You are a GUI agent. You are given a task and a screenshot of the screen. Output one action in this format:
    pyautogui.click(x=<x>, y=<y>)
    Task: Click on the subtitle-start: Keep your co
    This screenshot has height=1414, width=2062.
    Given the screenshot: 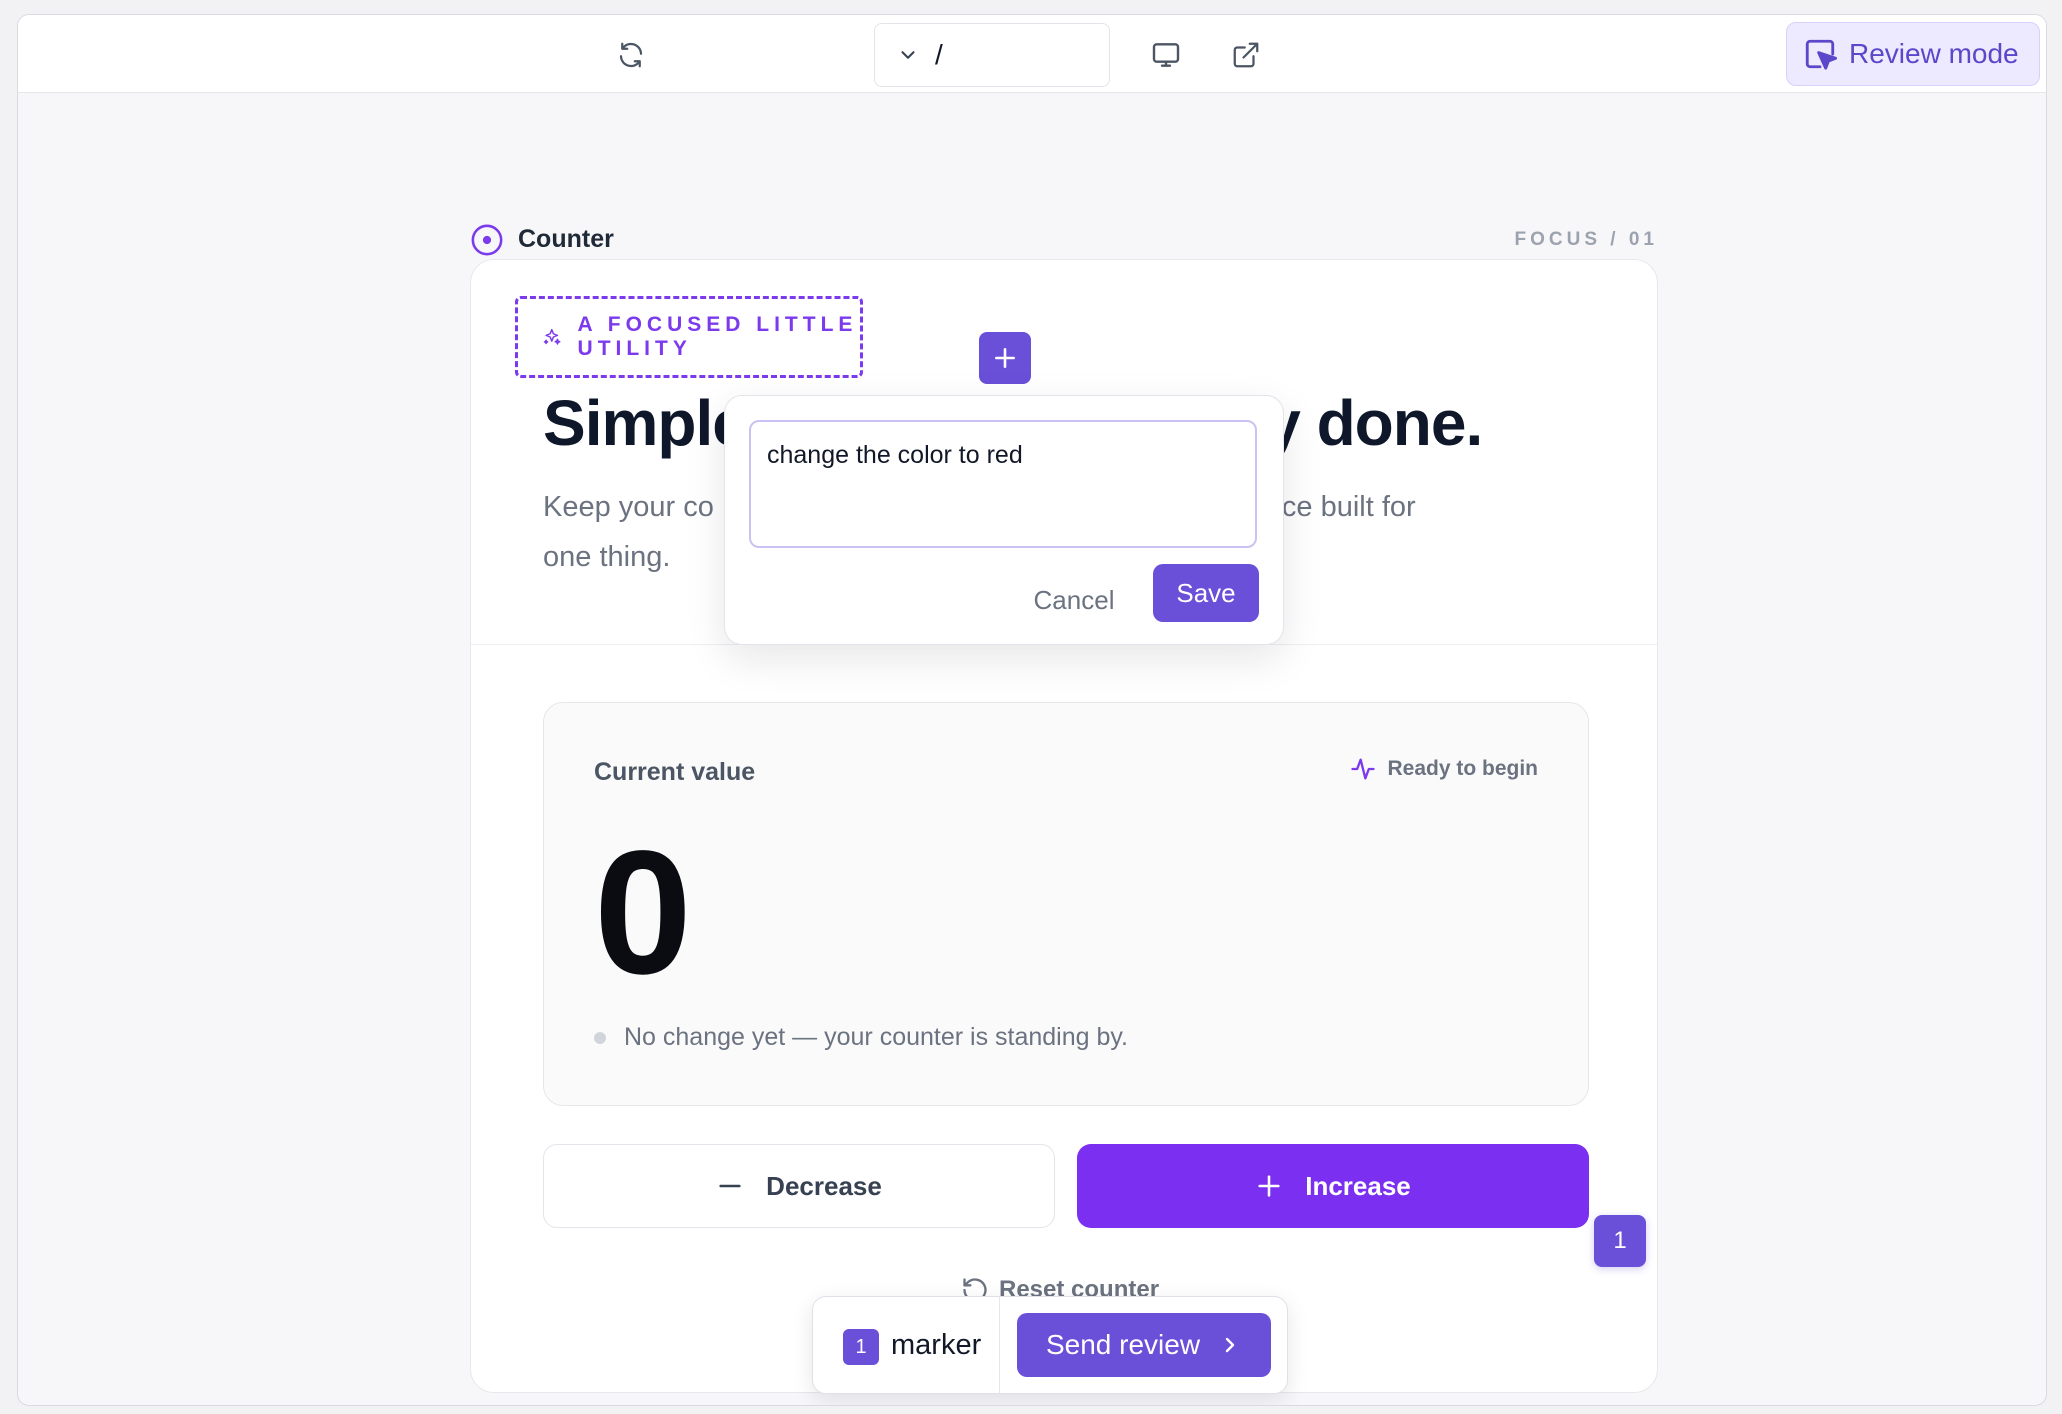 What is the action you would take?
    pyautogui.click(x=628, y=507)
    